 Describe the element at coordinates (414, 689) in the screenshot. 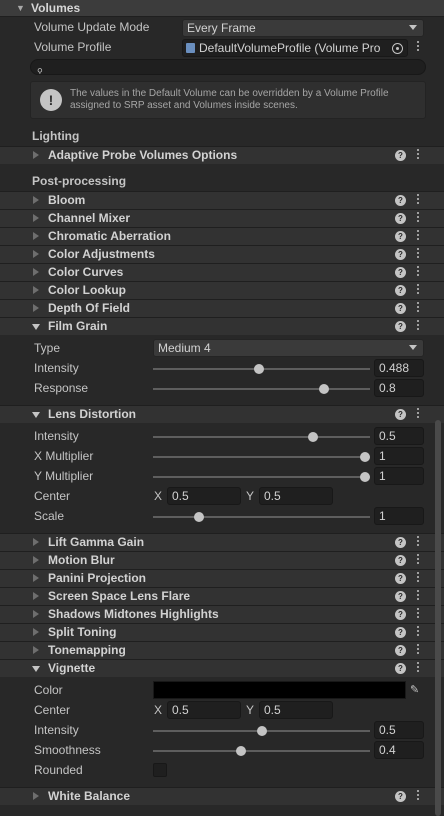

I see `eyedropper-icon: ✎` at that location.